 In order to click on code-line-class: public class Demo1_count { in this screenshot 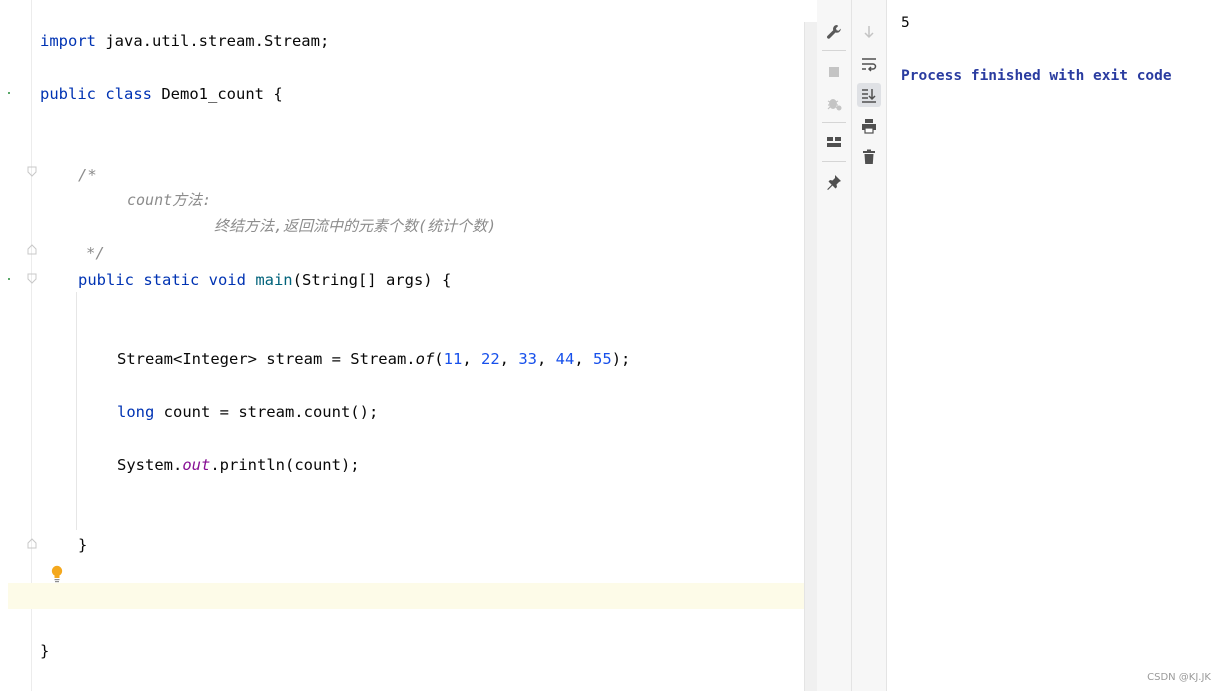, I will do `click(161, 94)`.